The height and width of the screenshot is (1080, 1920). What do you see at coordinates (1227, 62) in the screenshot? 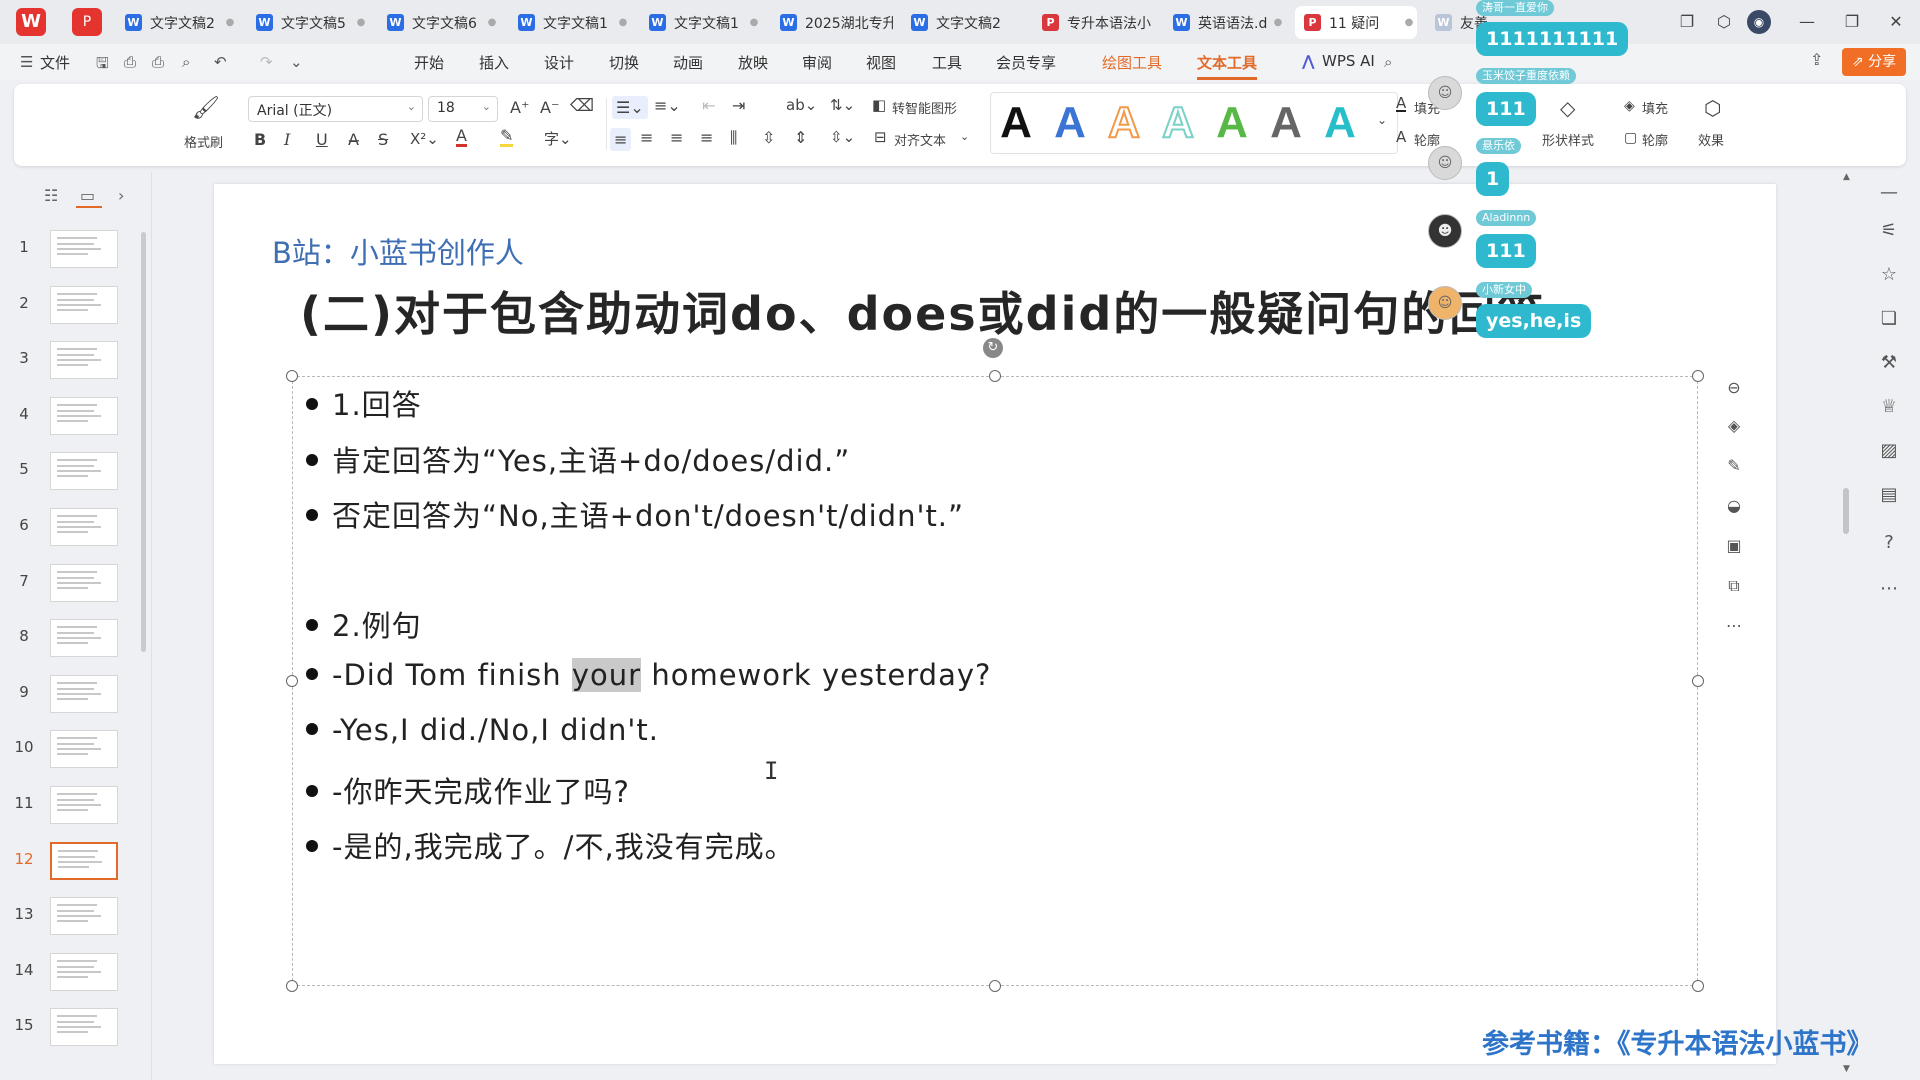
I see `menu-text-tools: 文本工具` at bounding box center [1227, 62].